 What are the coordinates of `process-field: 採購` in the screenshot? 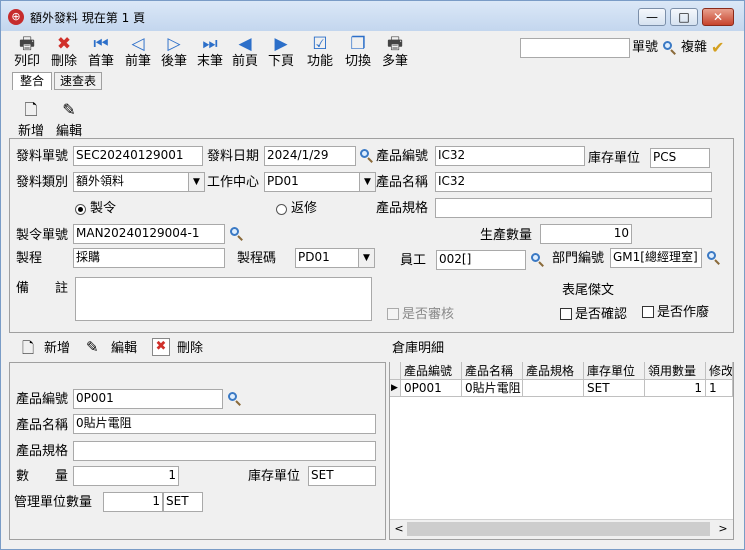 It's located at (149, 258).